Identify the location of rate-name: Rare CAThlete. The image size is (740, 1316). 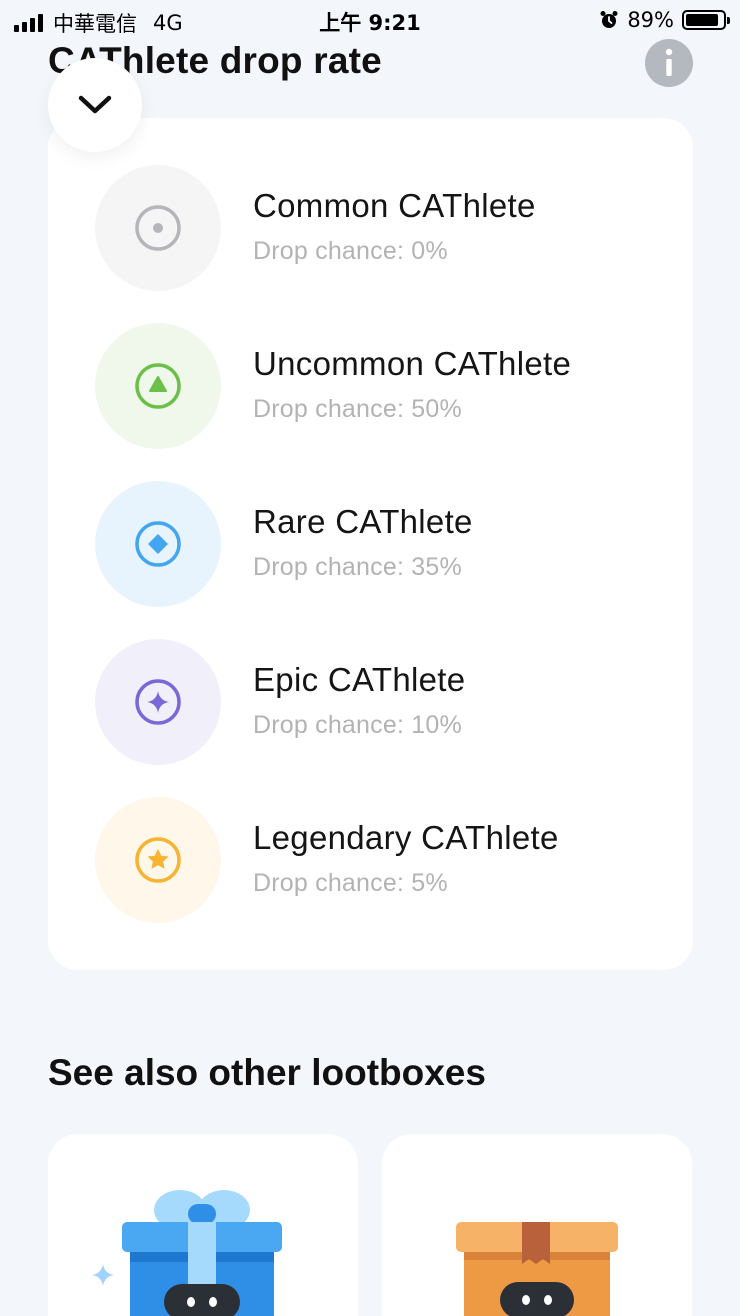
(363, 521).